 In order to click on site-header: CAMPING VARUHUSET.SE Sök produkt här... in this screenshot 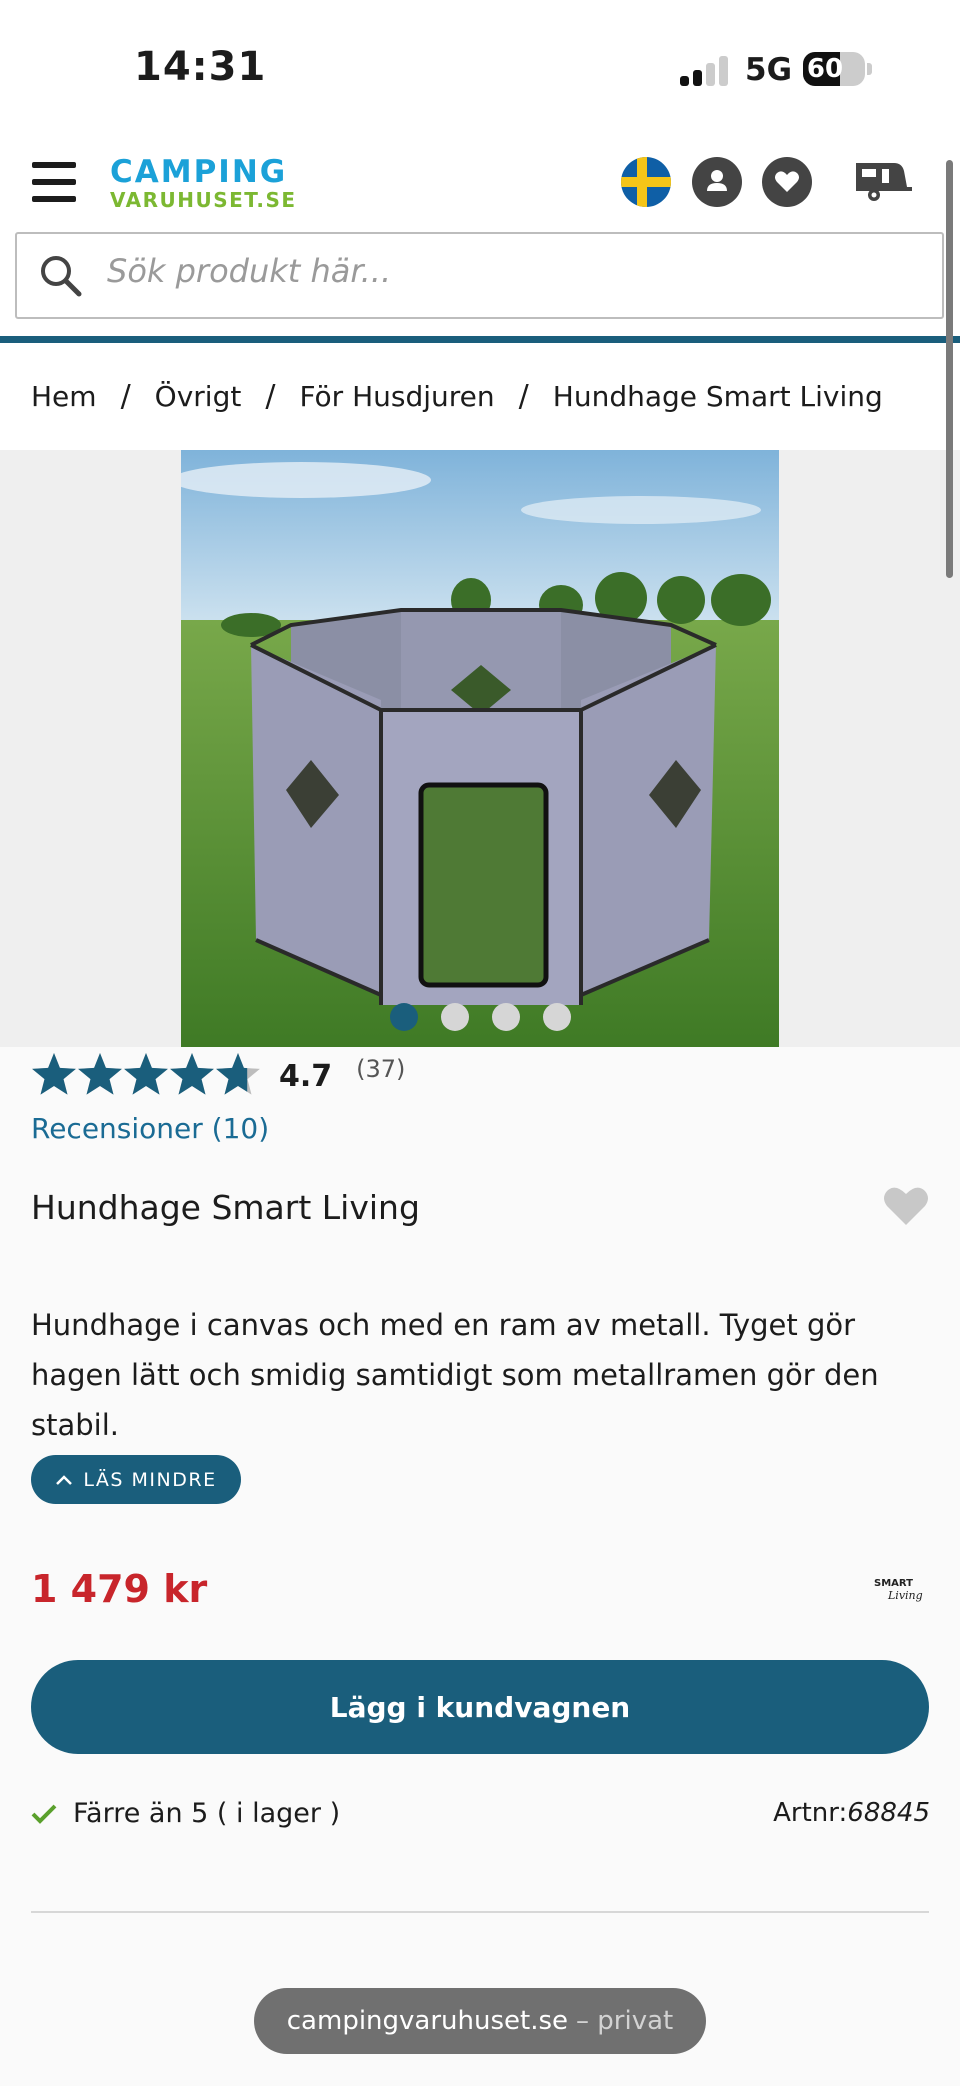, I will do `click(480, 236)`.